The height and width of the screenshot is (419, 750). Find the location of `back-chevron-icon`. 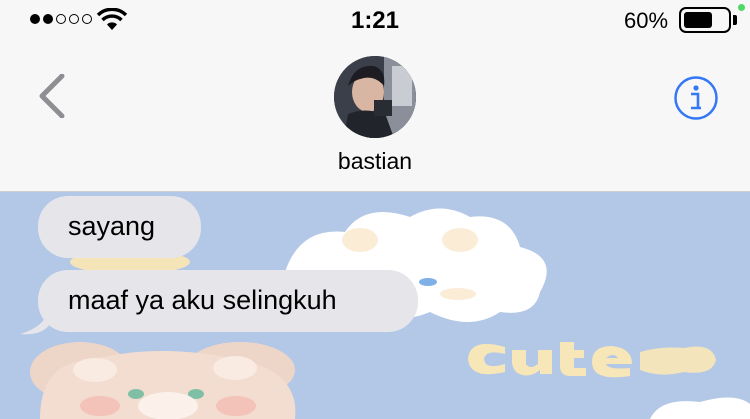

back-chevron-icon is located at coordinates (52, 96).